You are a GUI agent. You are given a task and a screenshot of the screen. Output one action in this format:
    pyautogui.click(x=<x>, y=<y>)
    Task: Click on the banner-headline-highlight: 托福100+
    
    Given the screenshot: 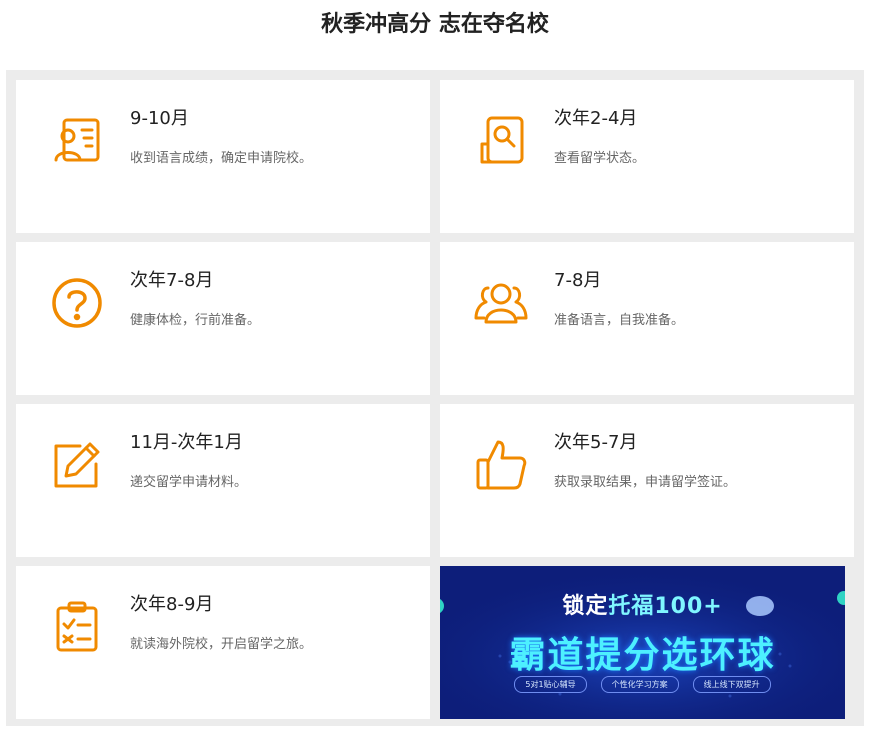 What is the action you would take?
    pyautogui.click(x=665, y=606)
    